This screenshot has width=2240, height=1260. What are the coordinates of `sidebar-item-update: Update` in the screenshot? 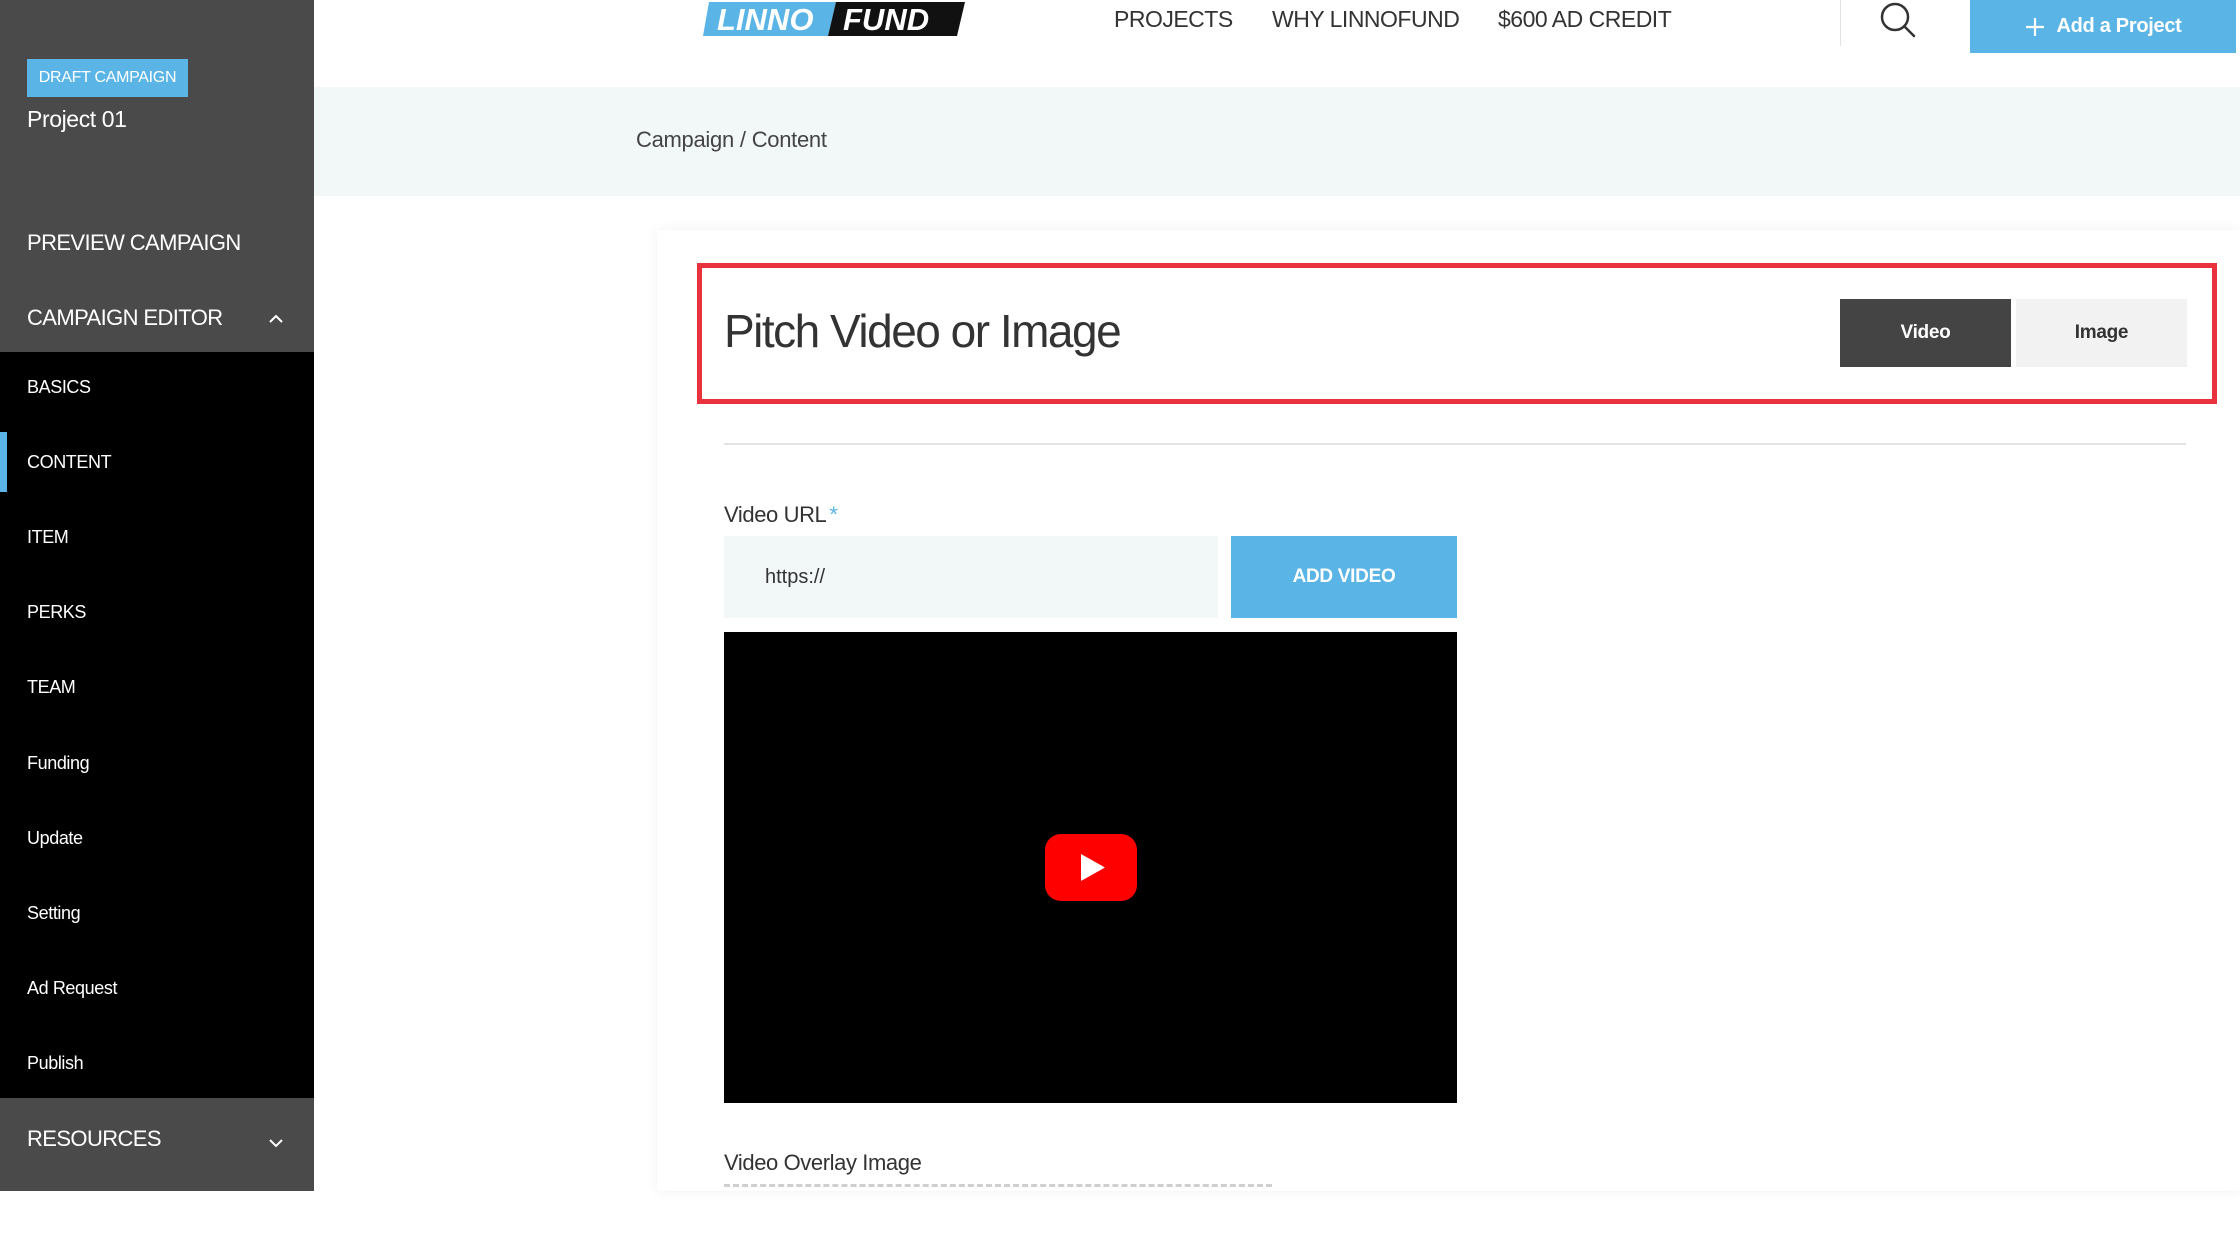 It's located at (157, 838).